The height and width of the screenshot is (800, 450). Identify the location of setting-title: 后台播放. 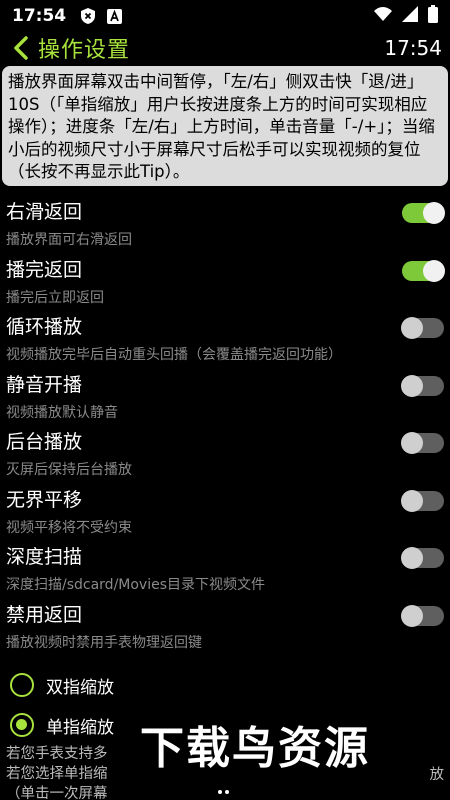
(44, 442).